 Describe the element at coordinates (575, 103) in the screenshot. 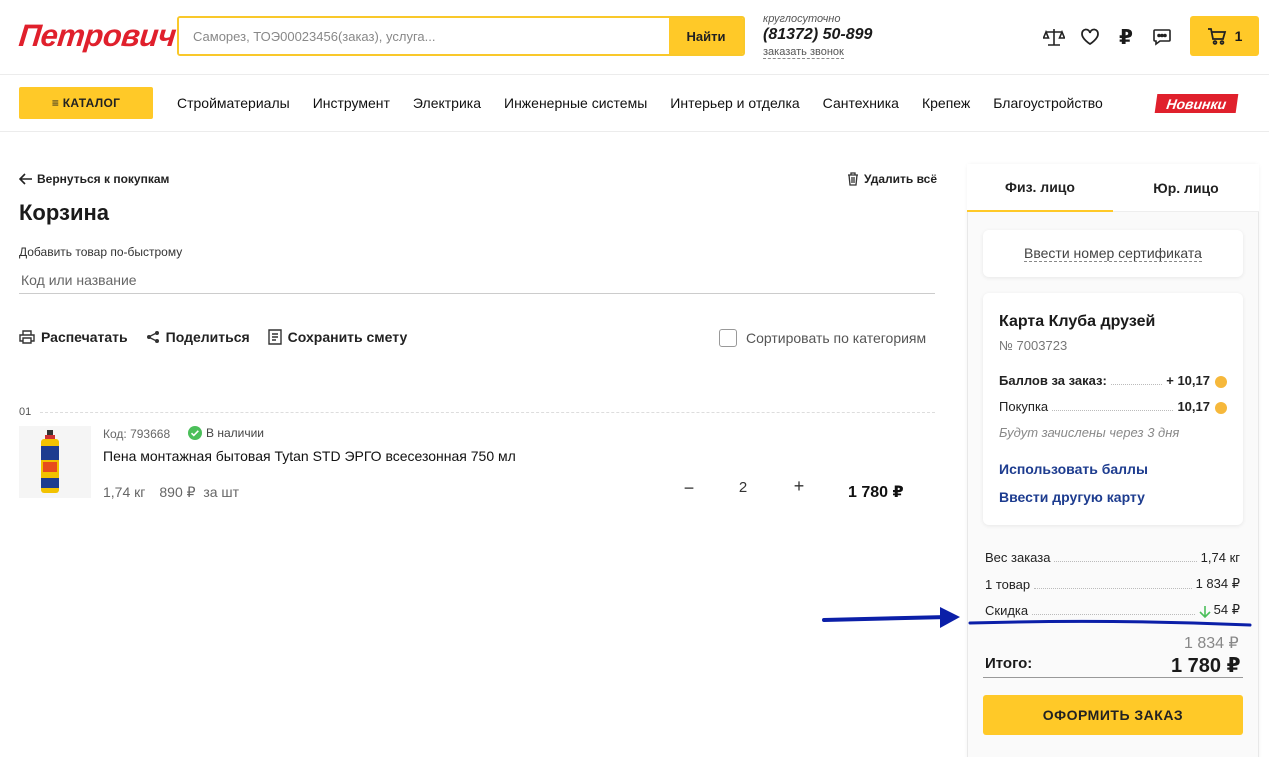

I see `nav-item-engineering: Инженерные системы` at that location.